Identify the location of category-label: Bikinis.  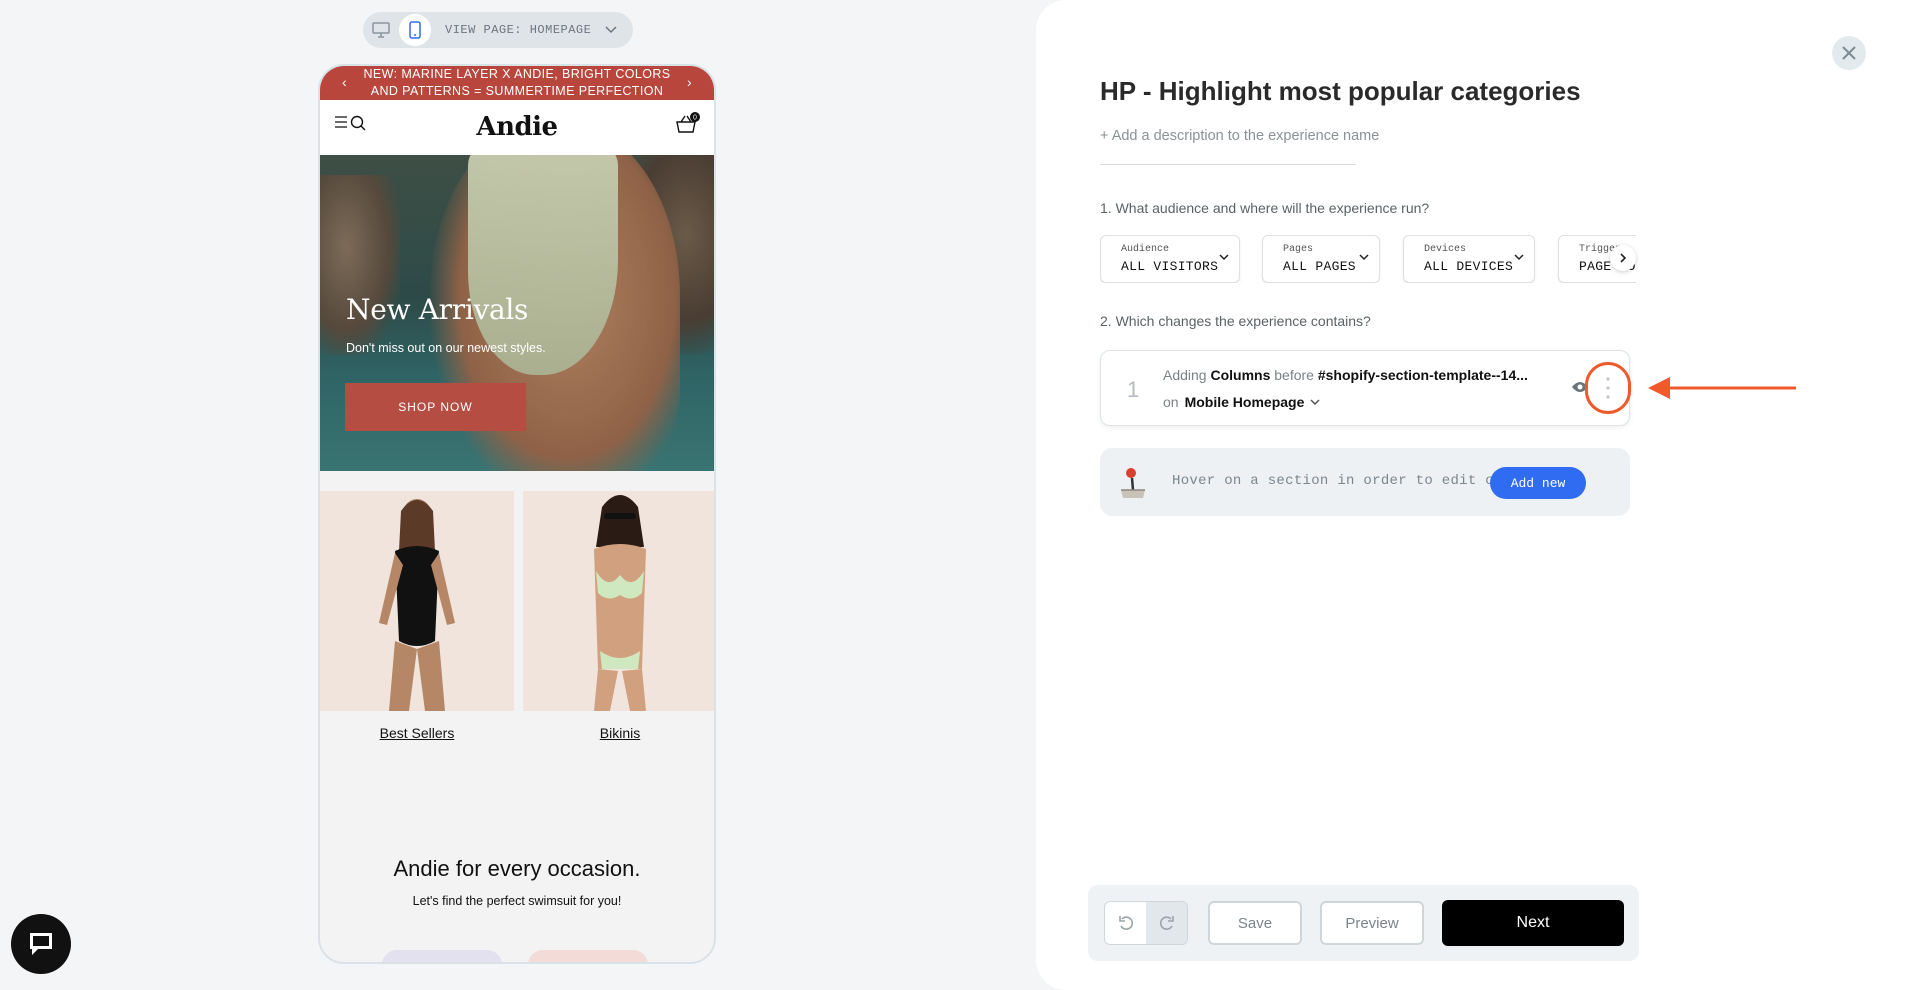
(618, 733).